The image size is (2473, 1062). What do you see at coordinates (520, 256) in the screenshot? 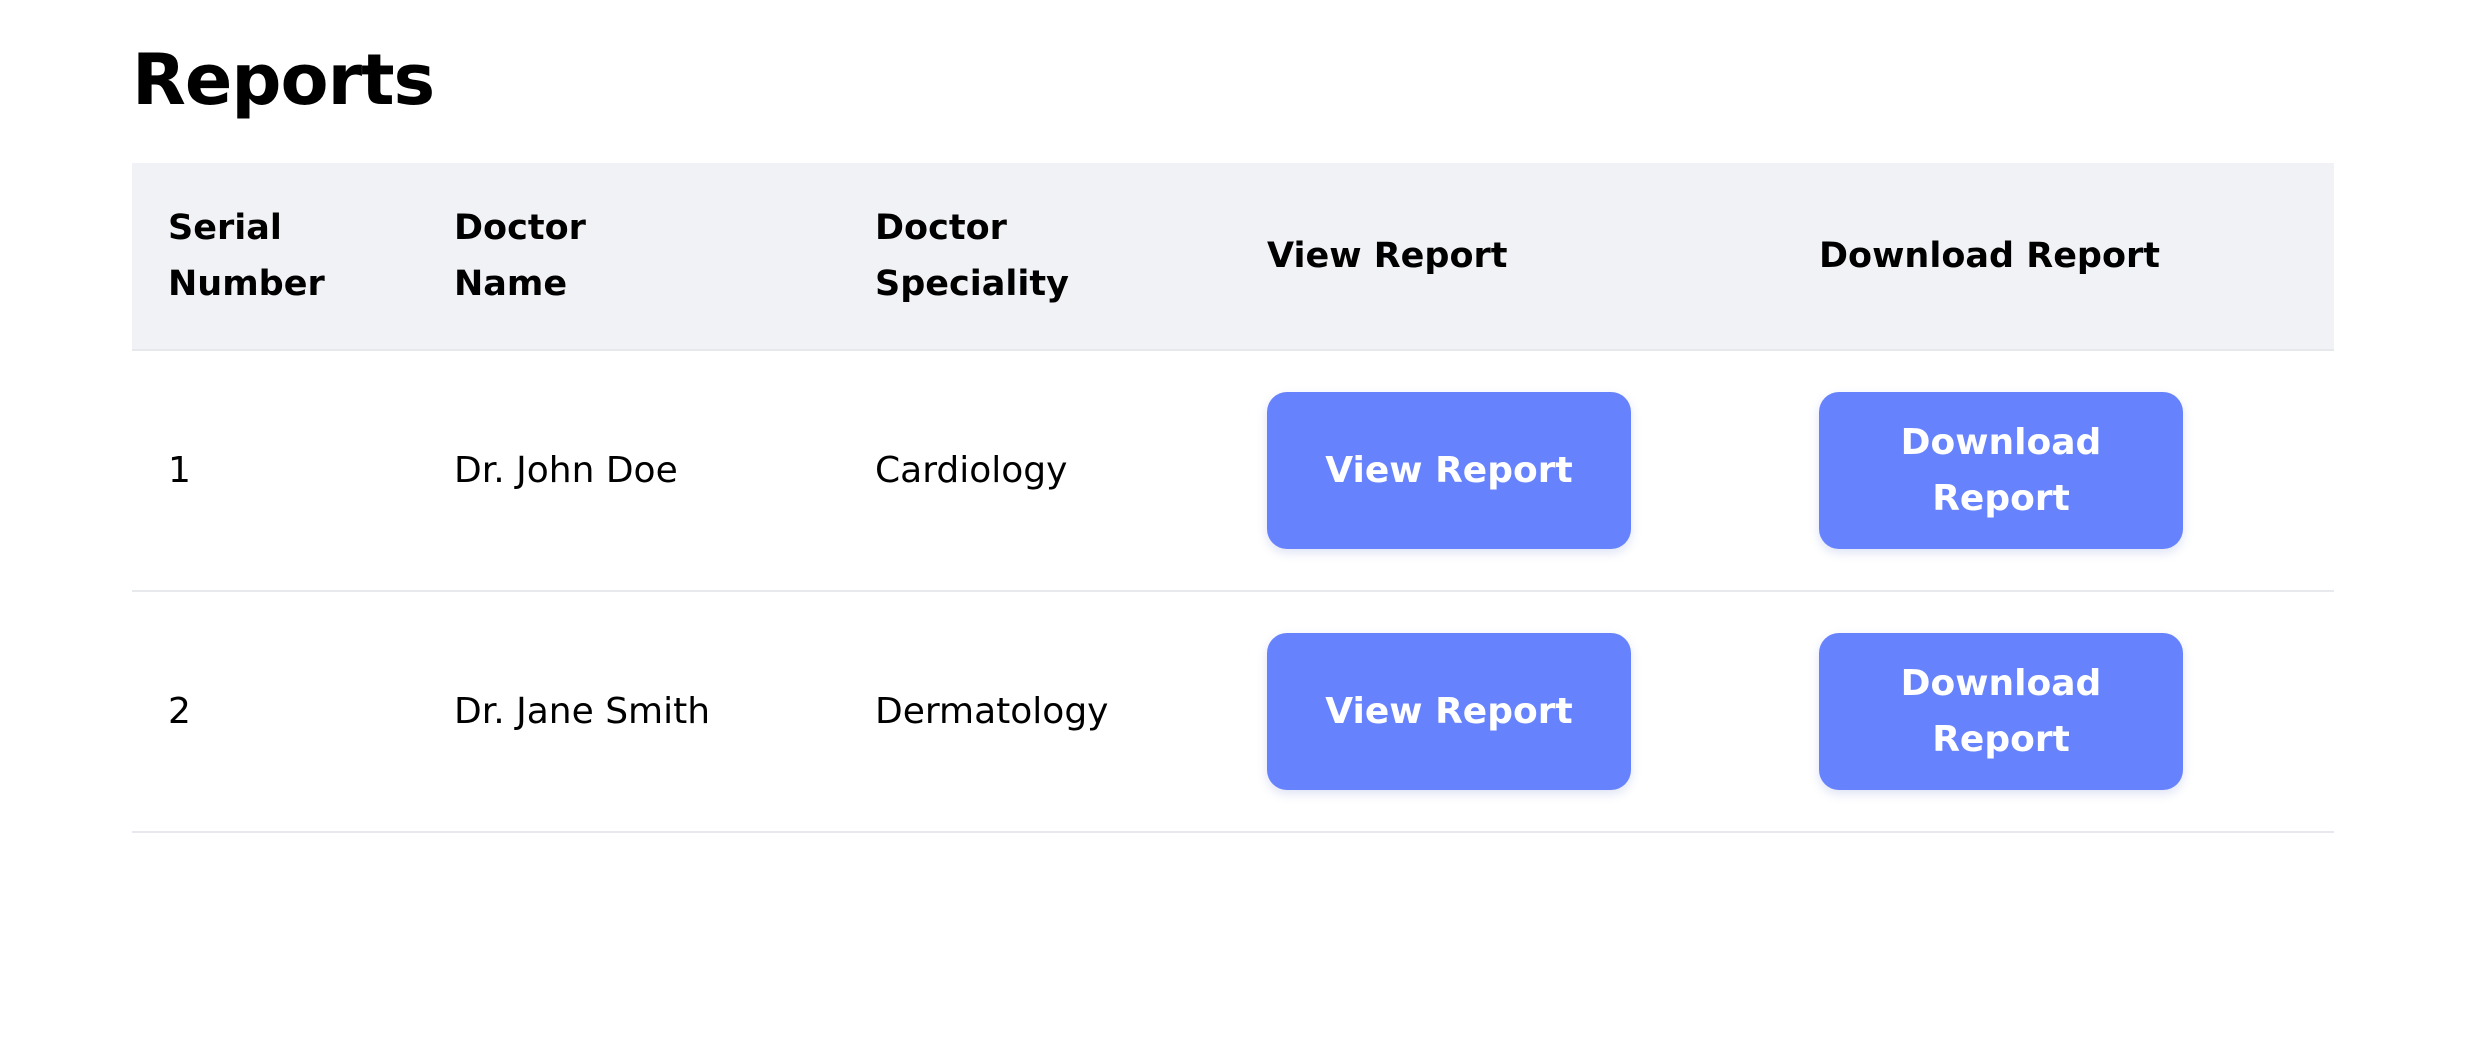
I see `header-doctor-name: Doctor Name` at bounding box center [520, 256].